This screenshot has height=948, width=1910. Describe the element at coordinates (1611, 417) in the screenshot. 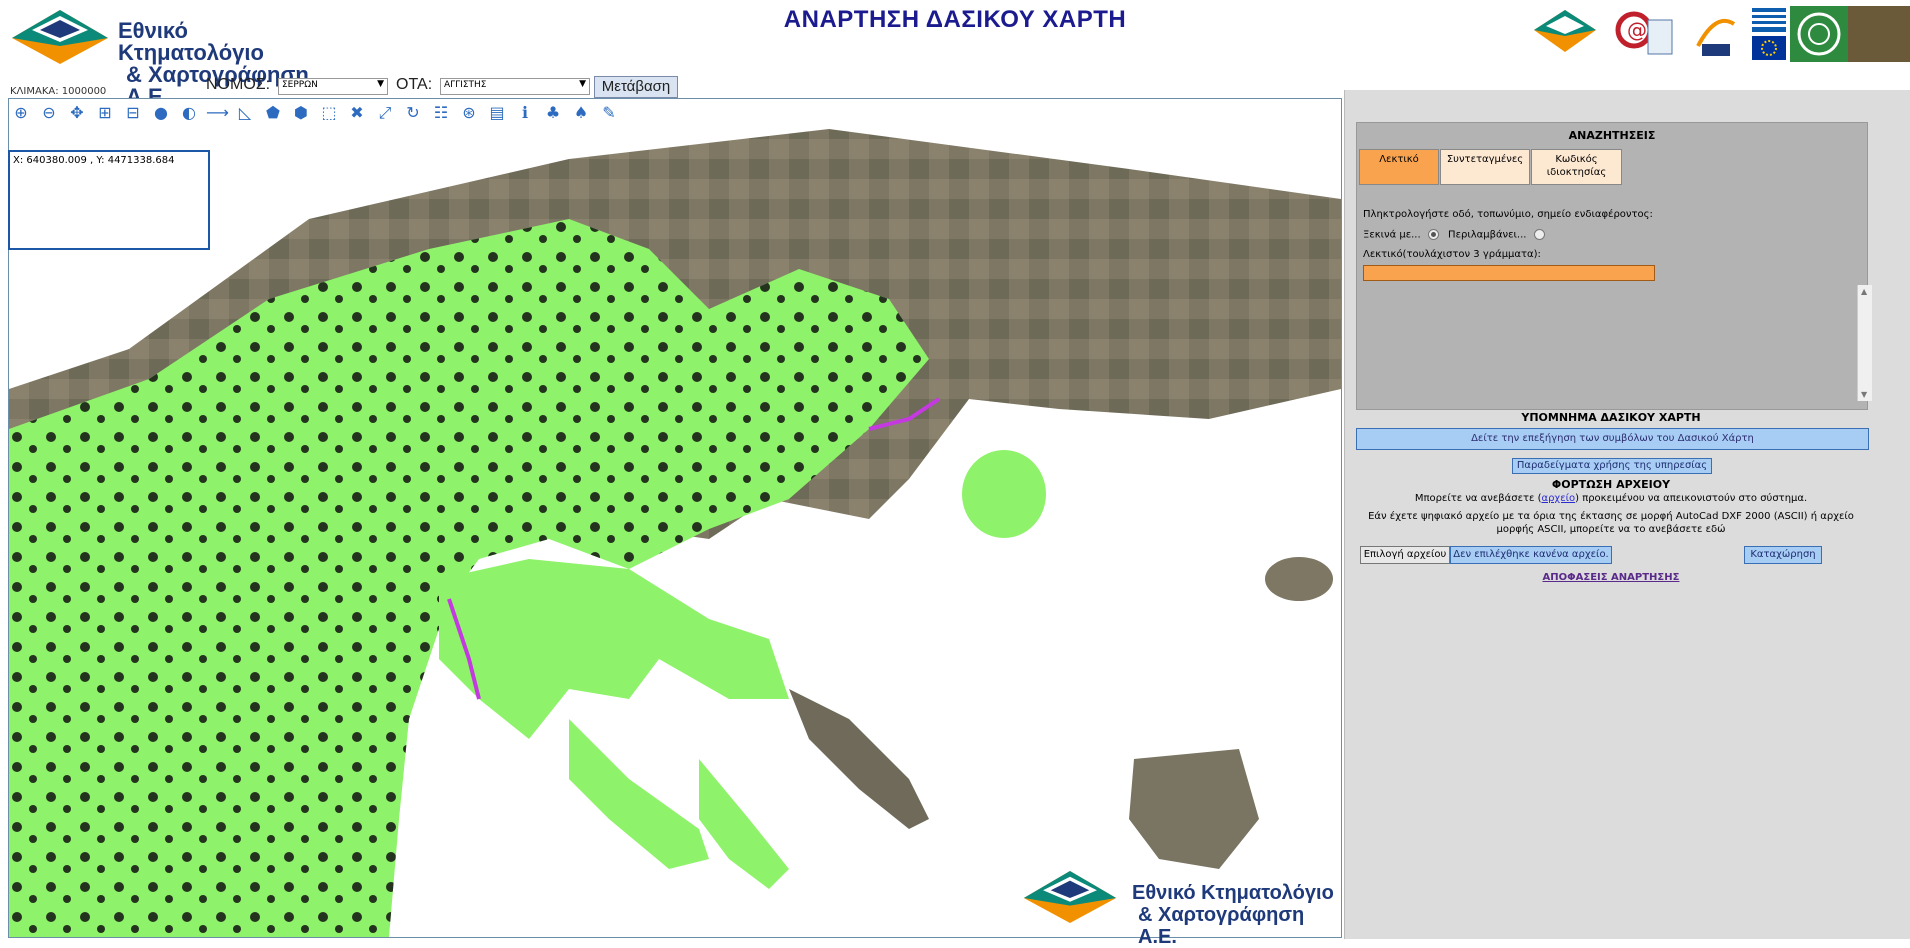

I see `legend-title: ΥΠΟΜΝΗΜΑ ΔΑΣΙΚΟΥ ΧΑΡΤΗ` at that location.